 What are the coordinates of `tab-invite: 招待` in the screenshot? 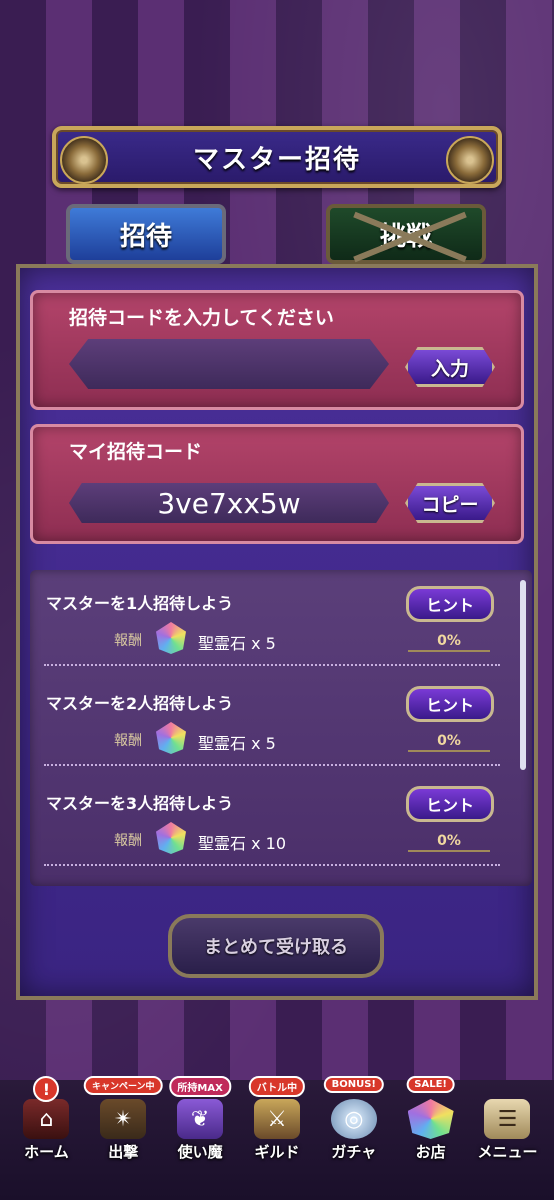 It's located at (146, 234).